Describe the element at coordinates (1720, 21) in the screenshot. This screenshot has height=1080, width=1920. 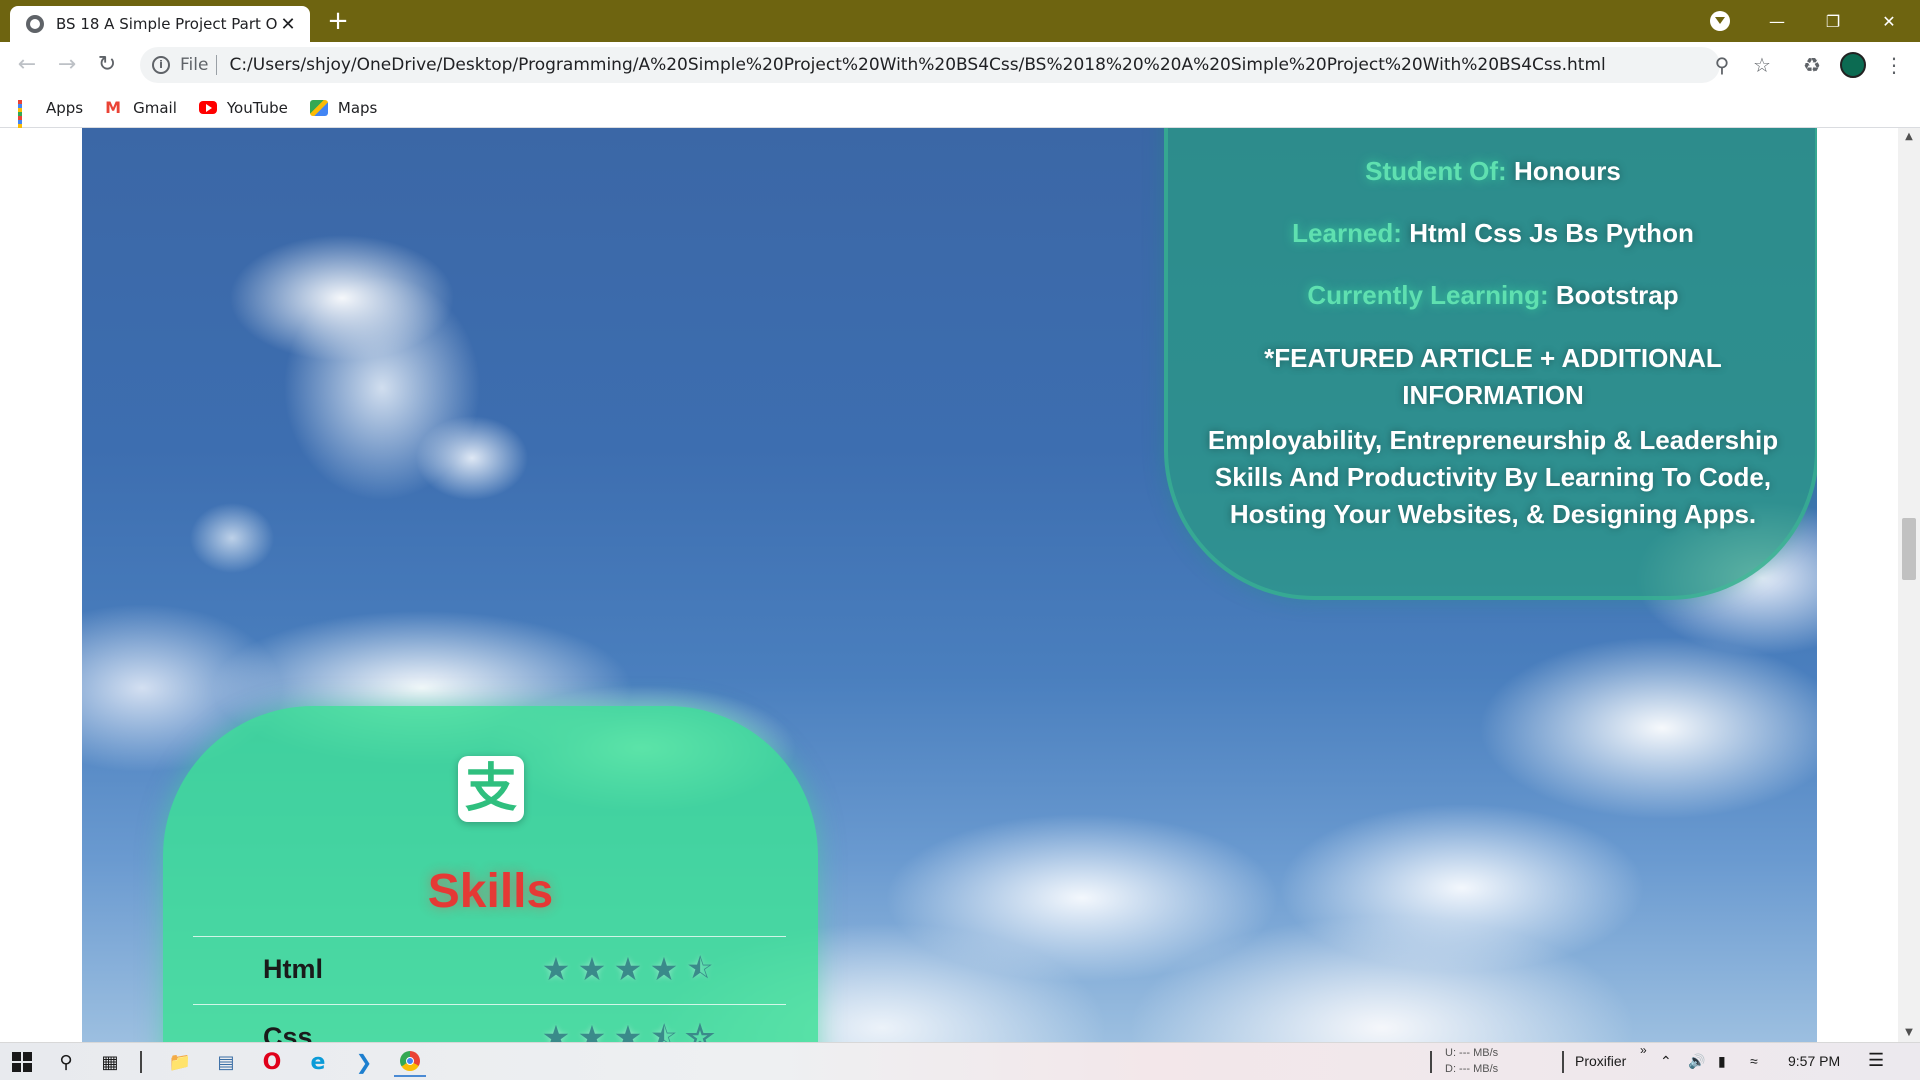
I see `tab-search-icon` at that location.